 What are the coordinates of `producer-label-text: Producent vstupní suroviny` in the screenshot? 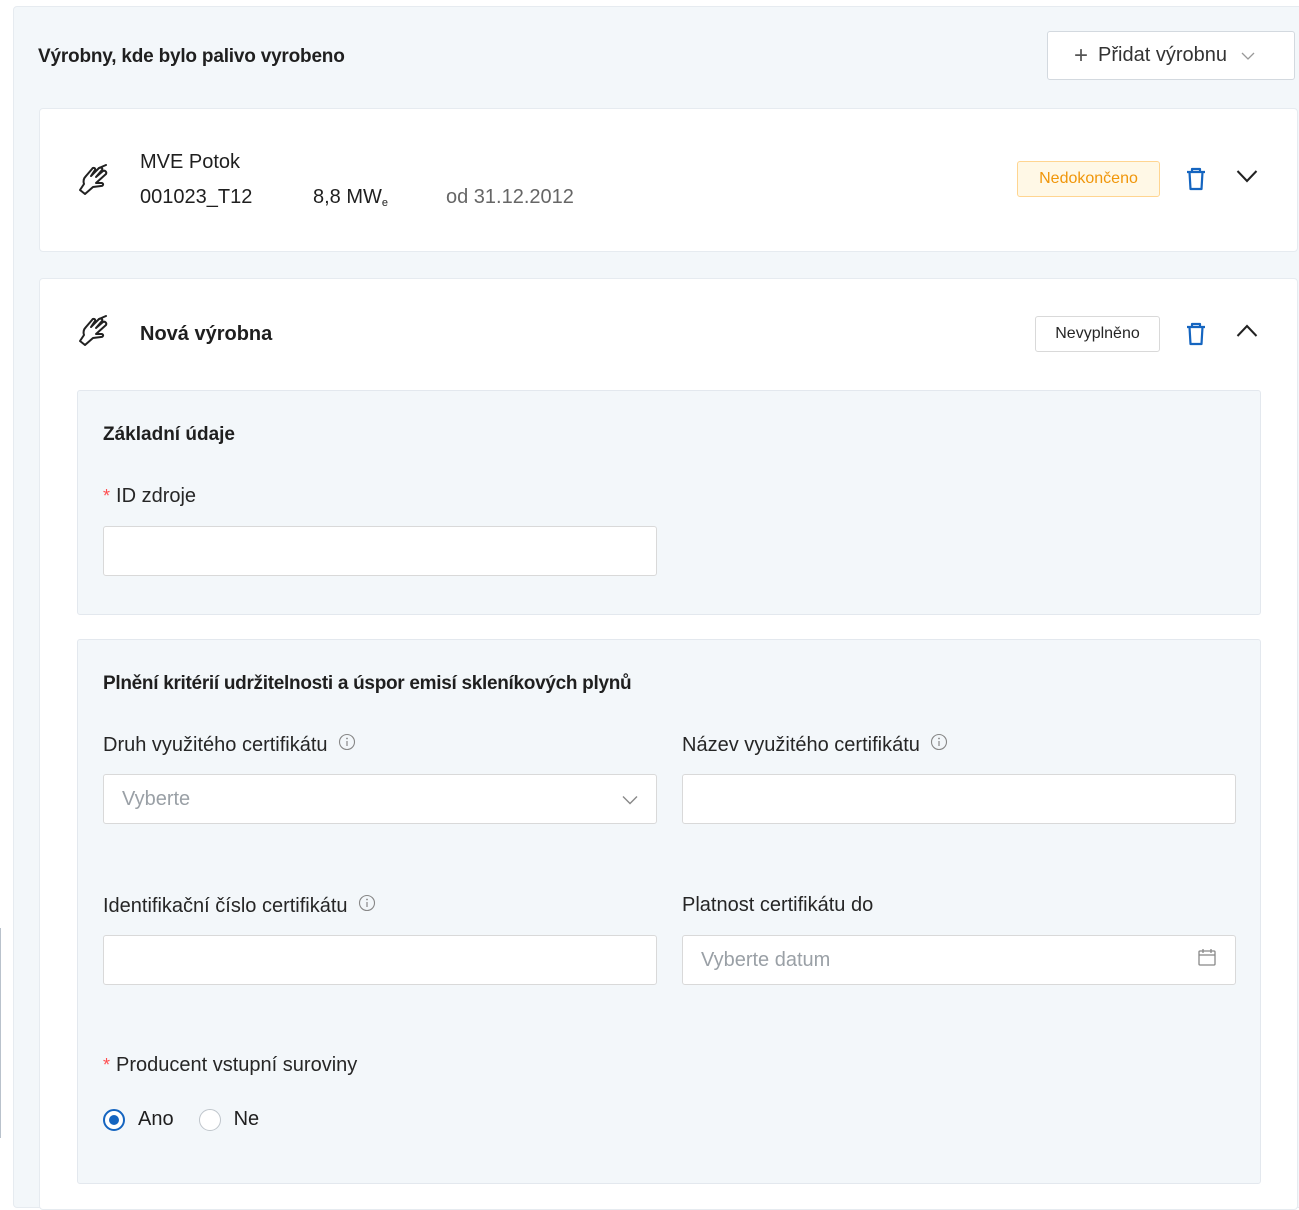 It's located at (237, 1065).